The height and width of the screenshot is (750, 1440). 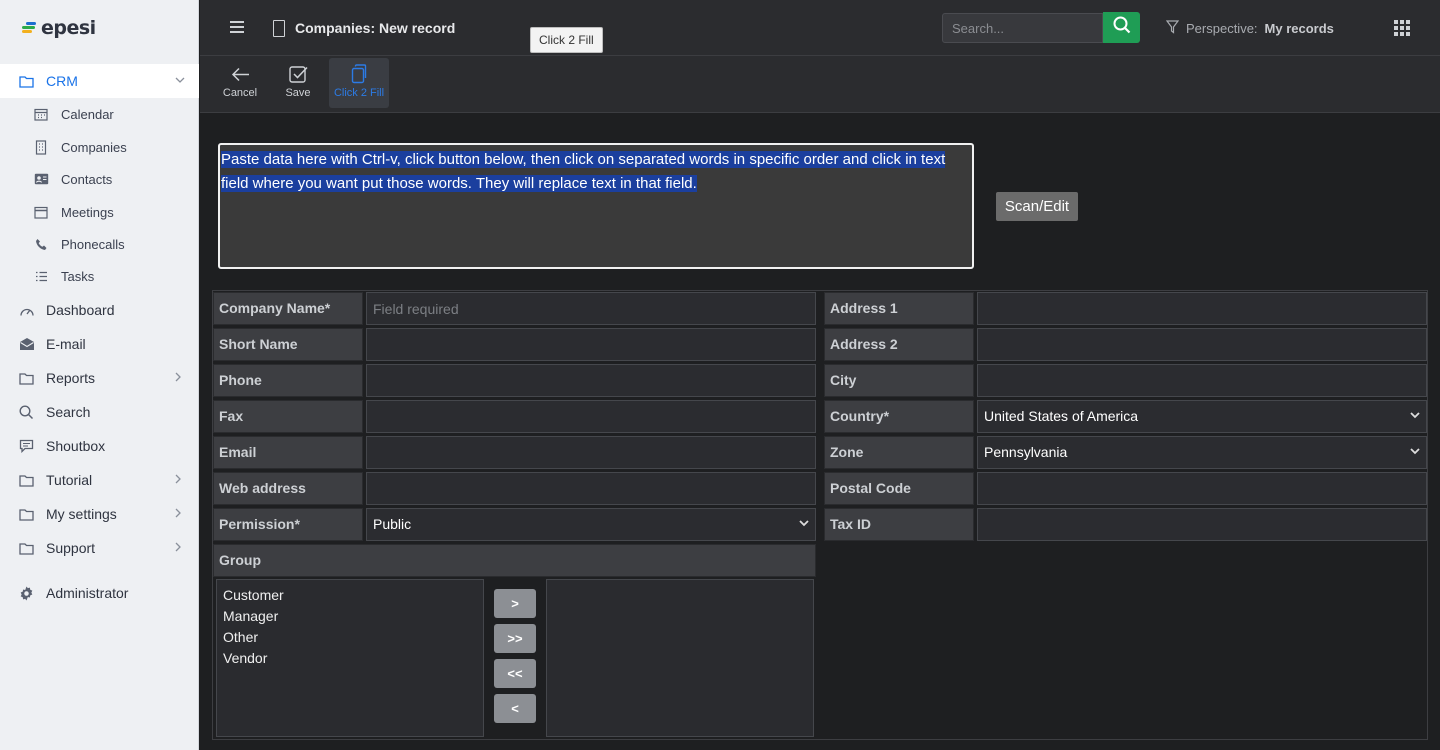 I want to click on save-button: Save, so click(x=298, y=83).